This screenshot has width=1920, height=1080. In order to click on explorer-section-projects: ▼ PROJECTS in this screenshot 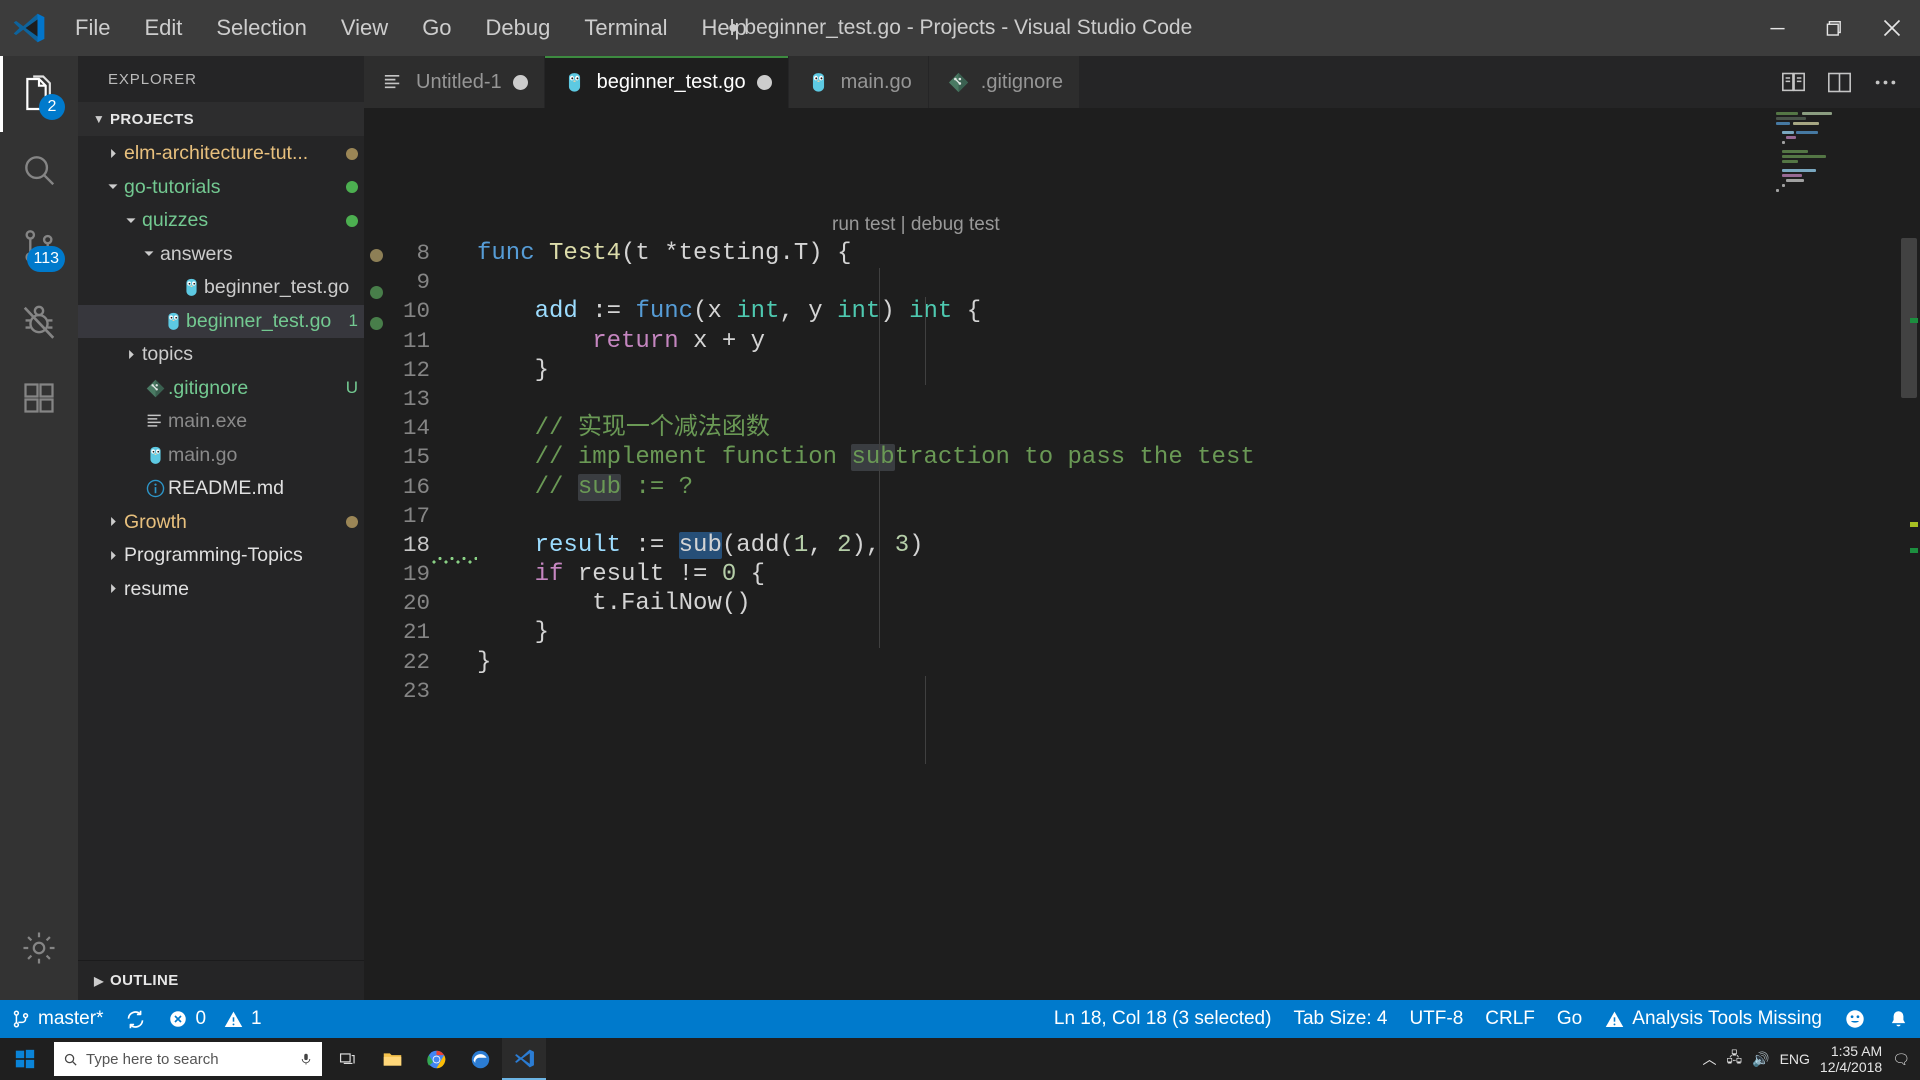, I will do `click(221, 119)`.